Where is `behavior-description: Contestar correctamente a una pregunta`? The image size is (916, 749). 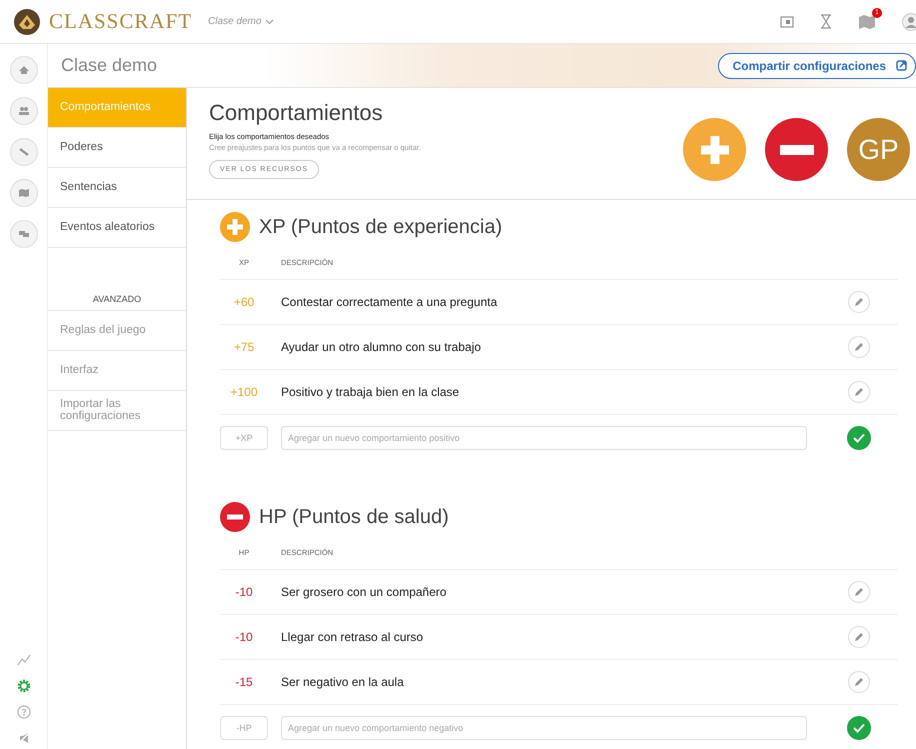
behavior-description: Contestar correctamente a una pregunta is located at coordinates (389, 302).